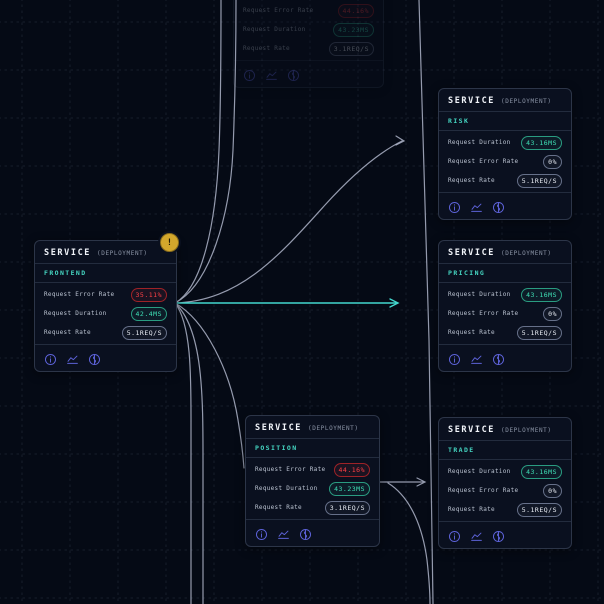  I want to click on metric-row: Request Duration 43.23MS, so click(312, 488).